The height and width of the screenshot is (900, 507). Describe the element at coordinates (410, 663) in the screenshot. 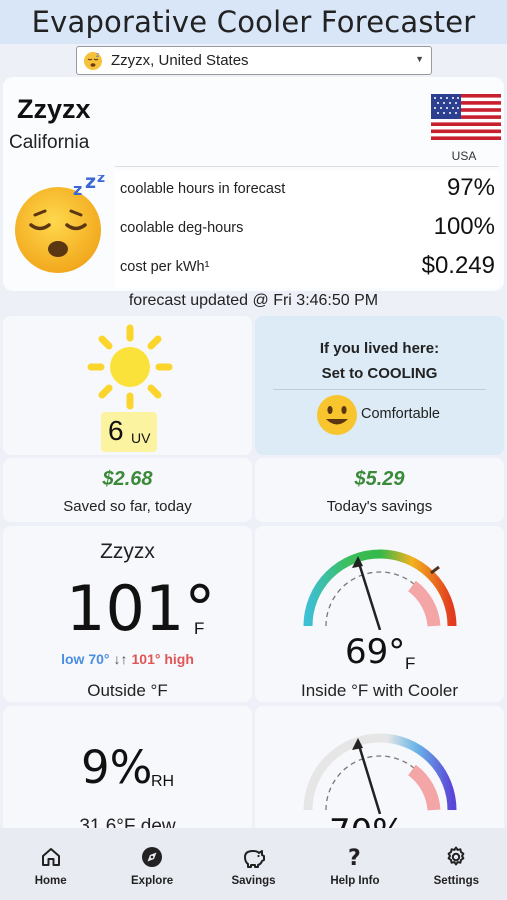

I see `inside-temp-unit: F` at that location.